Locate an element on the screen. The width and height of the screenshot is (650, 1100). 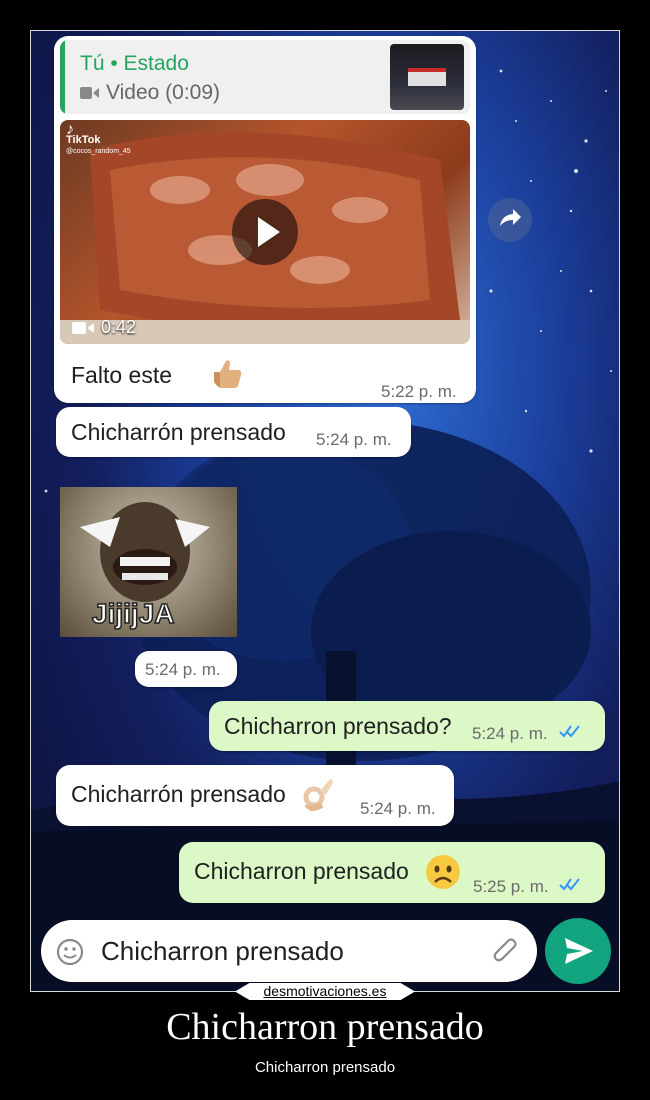
thumbs-up-emoji-icon is located at coordinates (228, 374).